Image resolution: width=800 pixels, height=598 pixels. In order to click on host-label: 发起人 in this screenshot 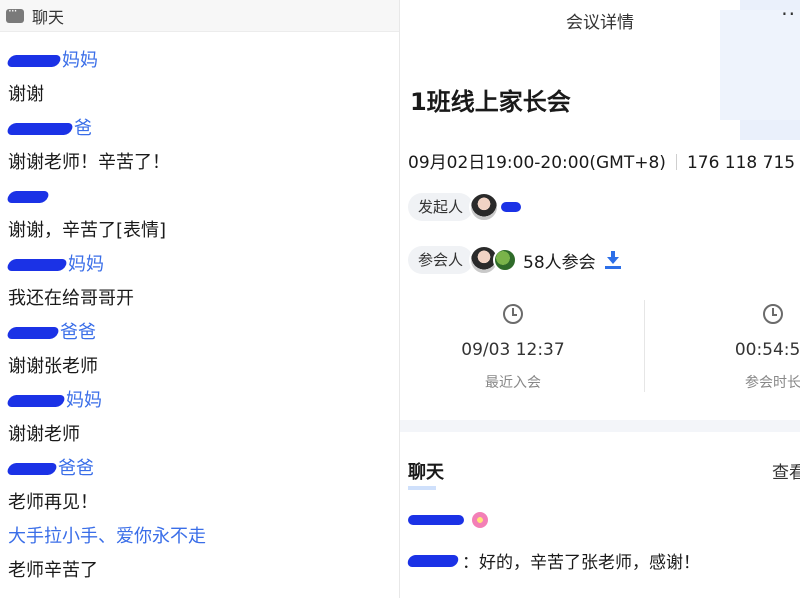, I will do `click(441, 207)`.